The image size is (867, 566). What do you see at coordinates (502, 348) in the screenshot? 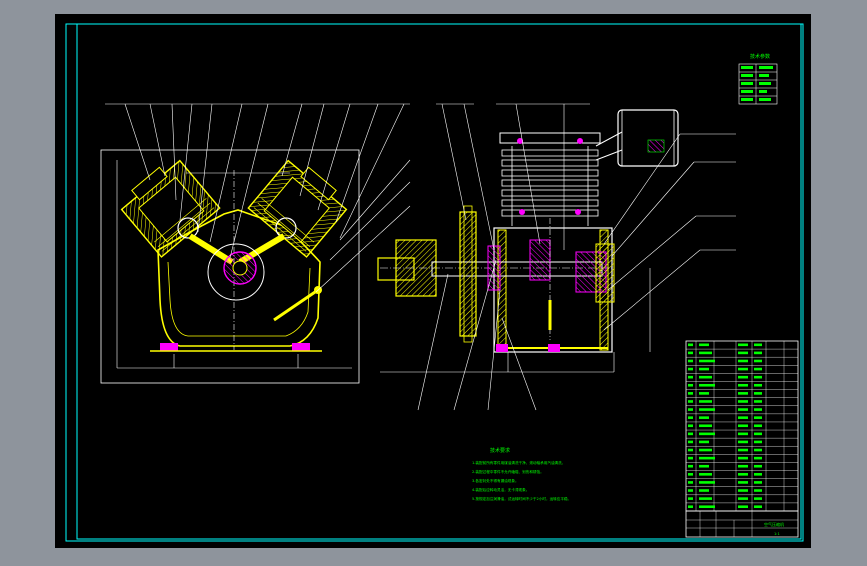
I see `side-foot-left` at bounding box center [502, 348].